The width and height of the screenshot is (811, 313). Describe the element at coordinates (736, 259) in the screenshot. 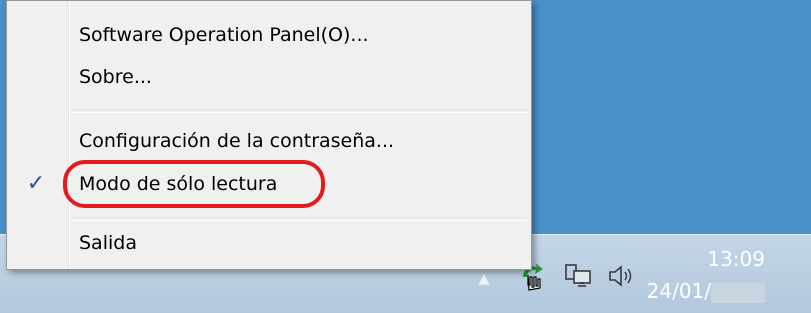

I see `clock-time: 13:09` at that location.